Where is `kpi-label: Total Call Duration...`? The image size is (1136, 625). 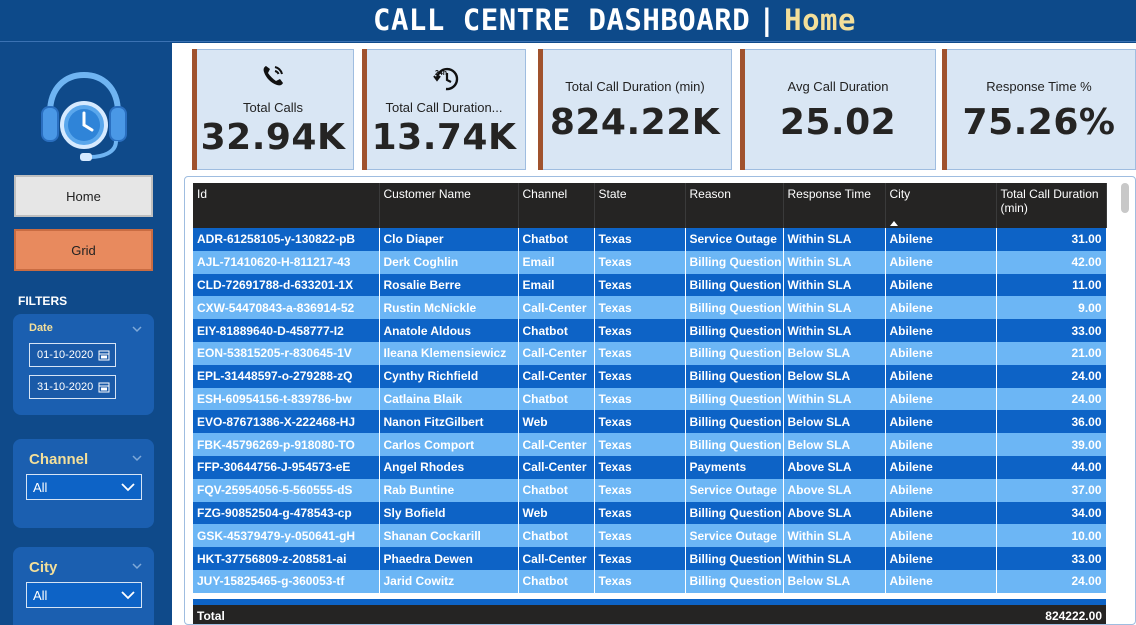
kpi-label: Total Call Duration... is located at coordinates (444, 107).